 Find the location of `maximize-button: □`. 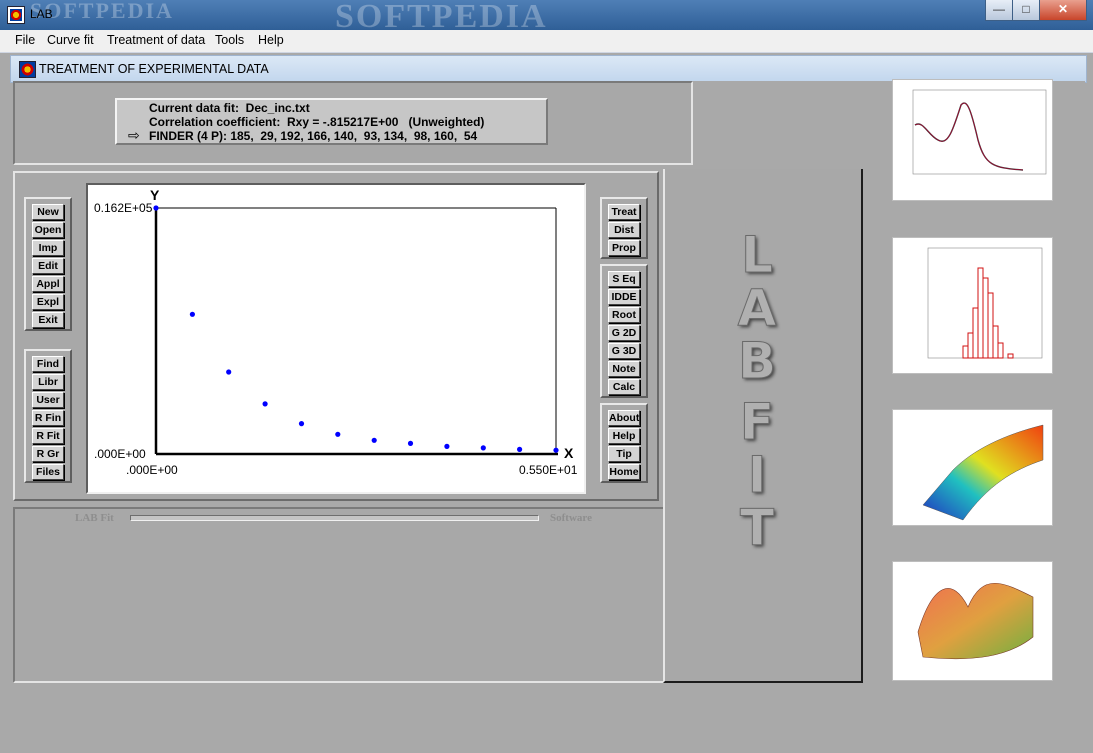

maximize-button: □ is located at coordinates (1026, 10).